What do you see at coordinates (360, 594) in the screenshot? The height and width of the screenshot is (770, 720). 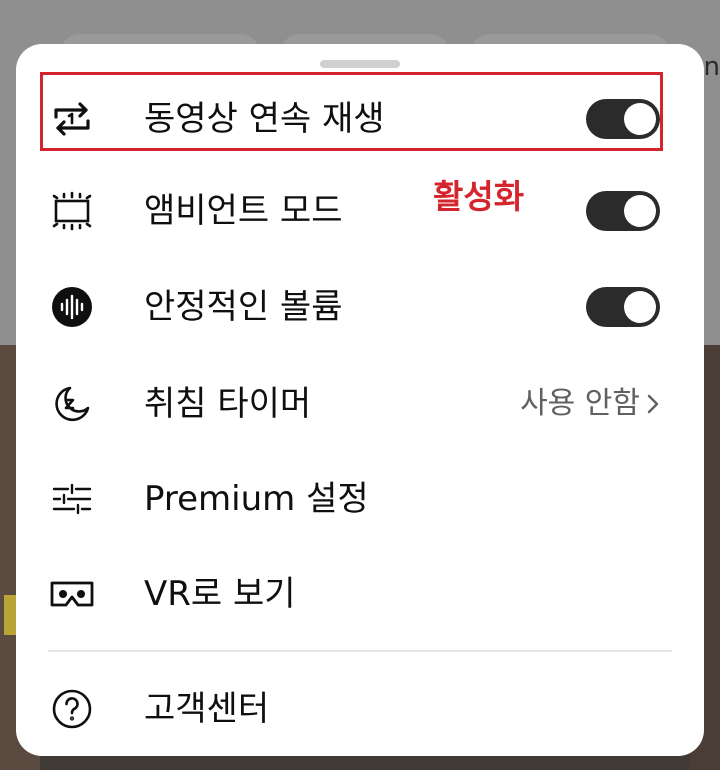 I see `menu-item-vr: VR로 보기` at bounding box center [360, 594].